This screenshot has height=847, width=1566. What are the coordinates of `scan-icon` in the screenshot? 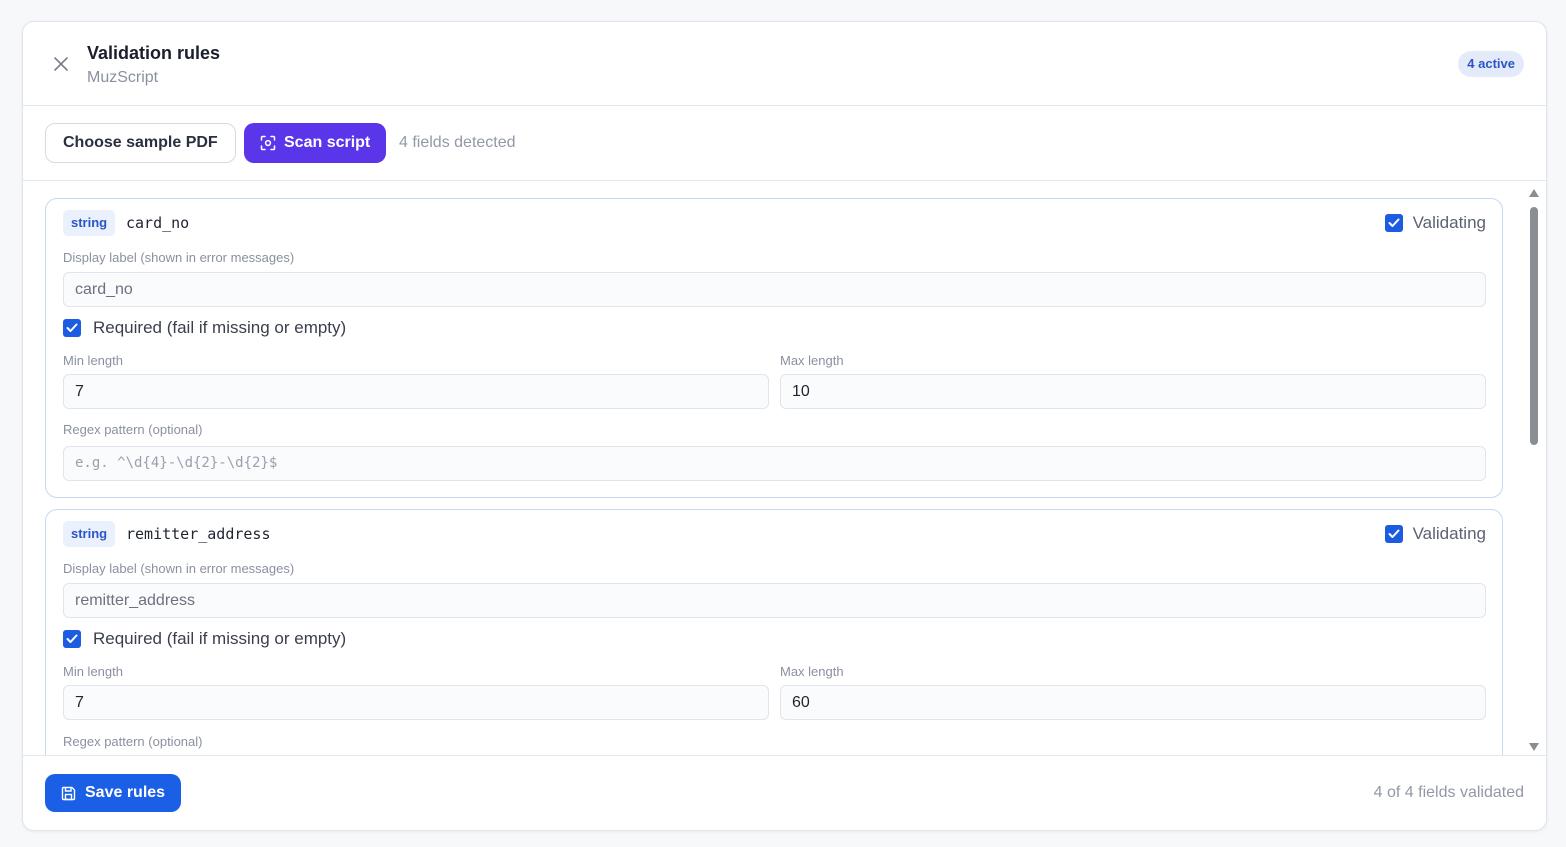 It's located at (268, 143).